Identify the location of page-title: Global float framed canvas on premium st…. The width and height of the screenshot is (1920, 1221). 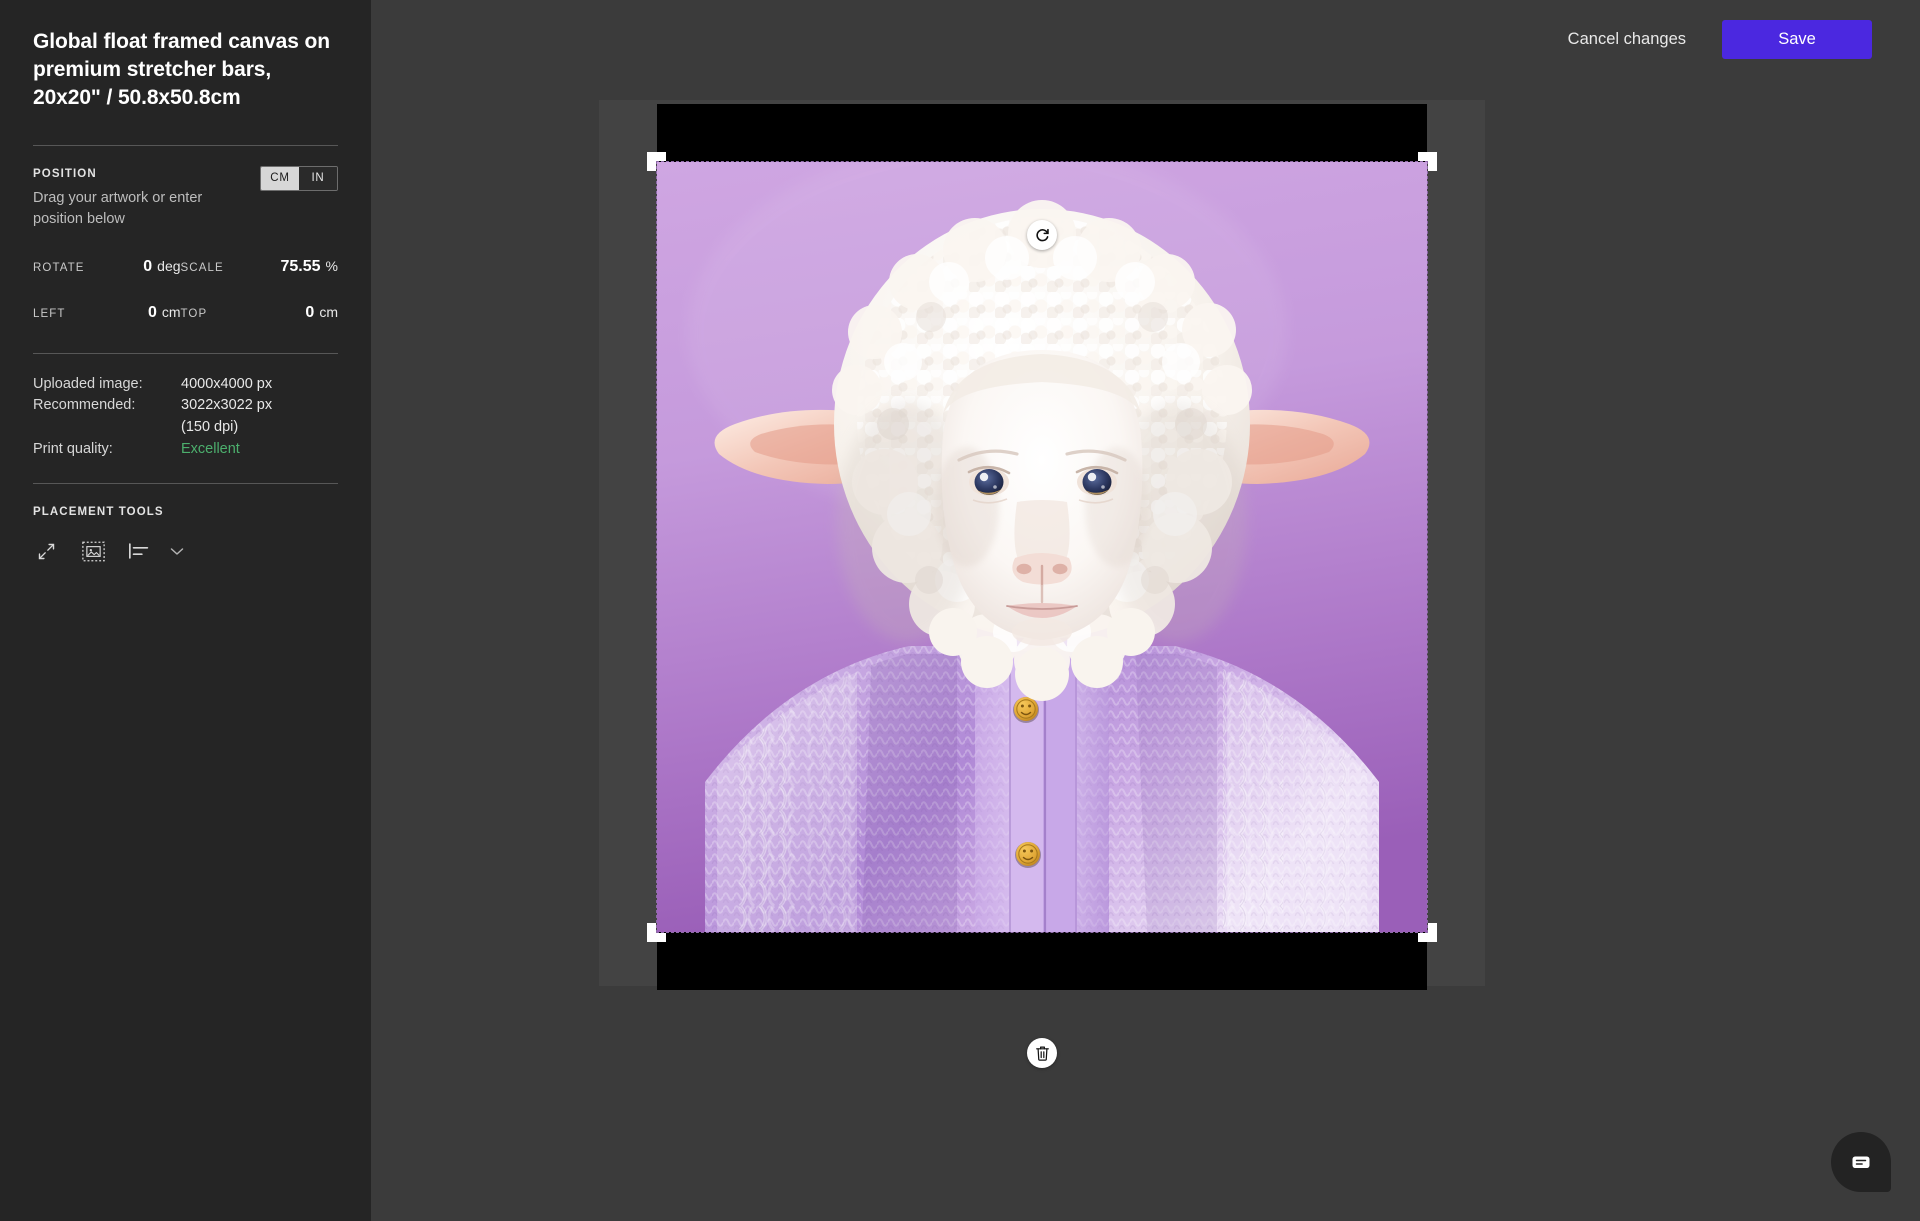
(182, 69).